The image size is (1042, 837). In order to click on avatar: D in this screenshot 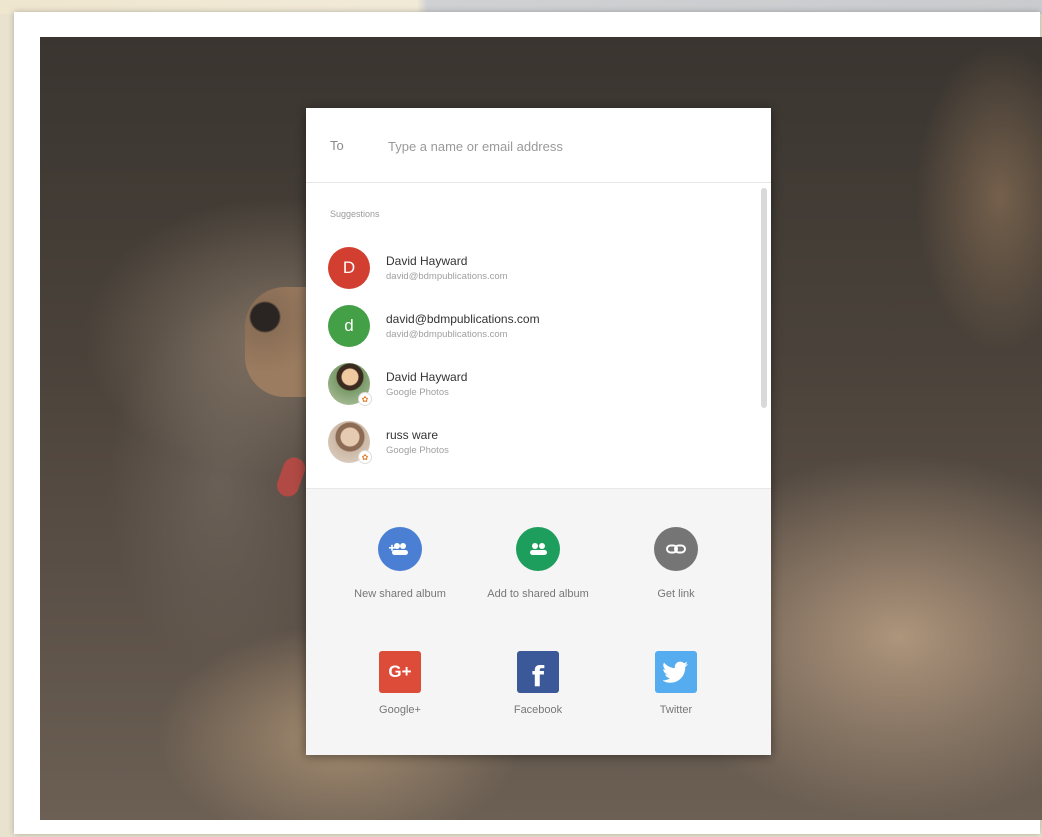, I will do `click(349, 268)`.